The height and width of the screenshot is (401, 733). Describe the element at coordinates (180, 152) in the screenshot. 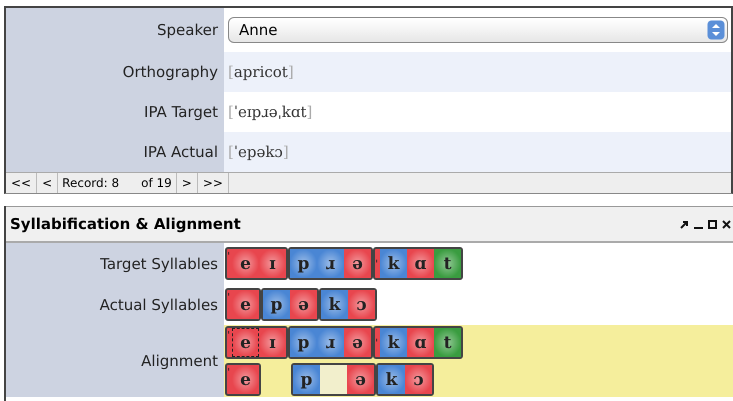

I see `field-label: IPA Actual` at that location.